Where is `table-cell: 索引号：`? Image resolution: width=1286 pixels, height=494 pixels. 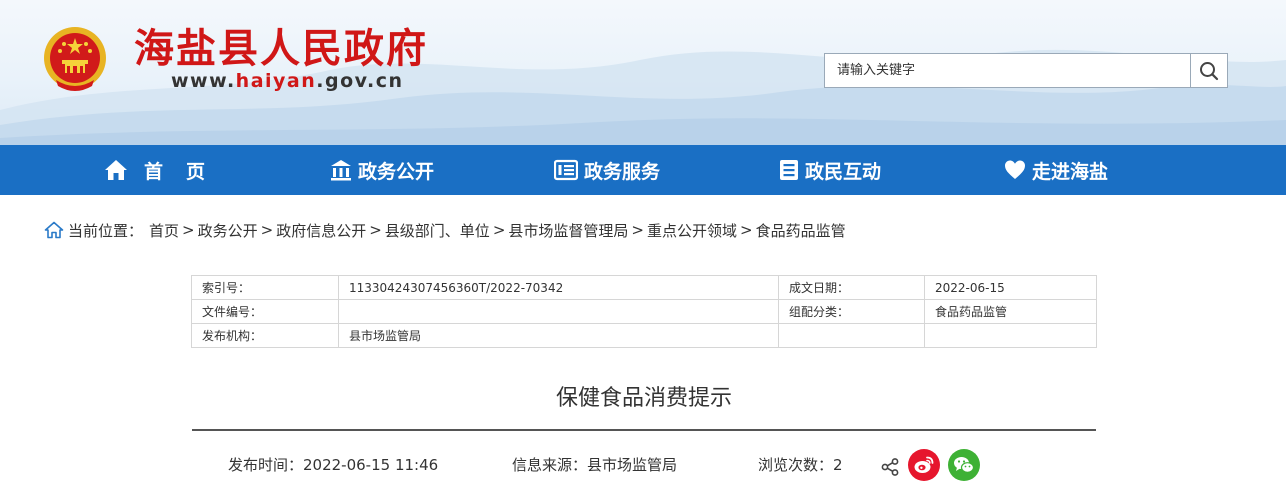 table-cell: 索引号： is located at coordinates (265, 287).